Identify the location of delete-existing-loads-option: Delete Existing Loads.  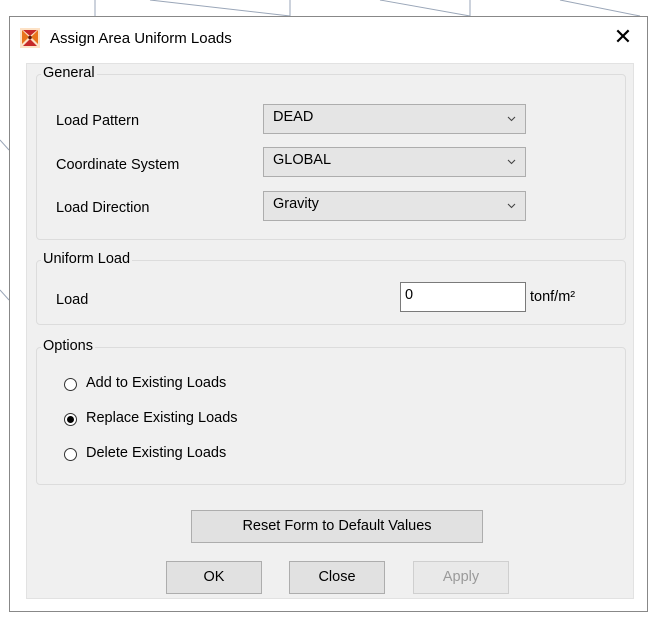
(179, 456).